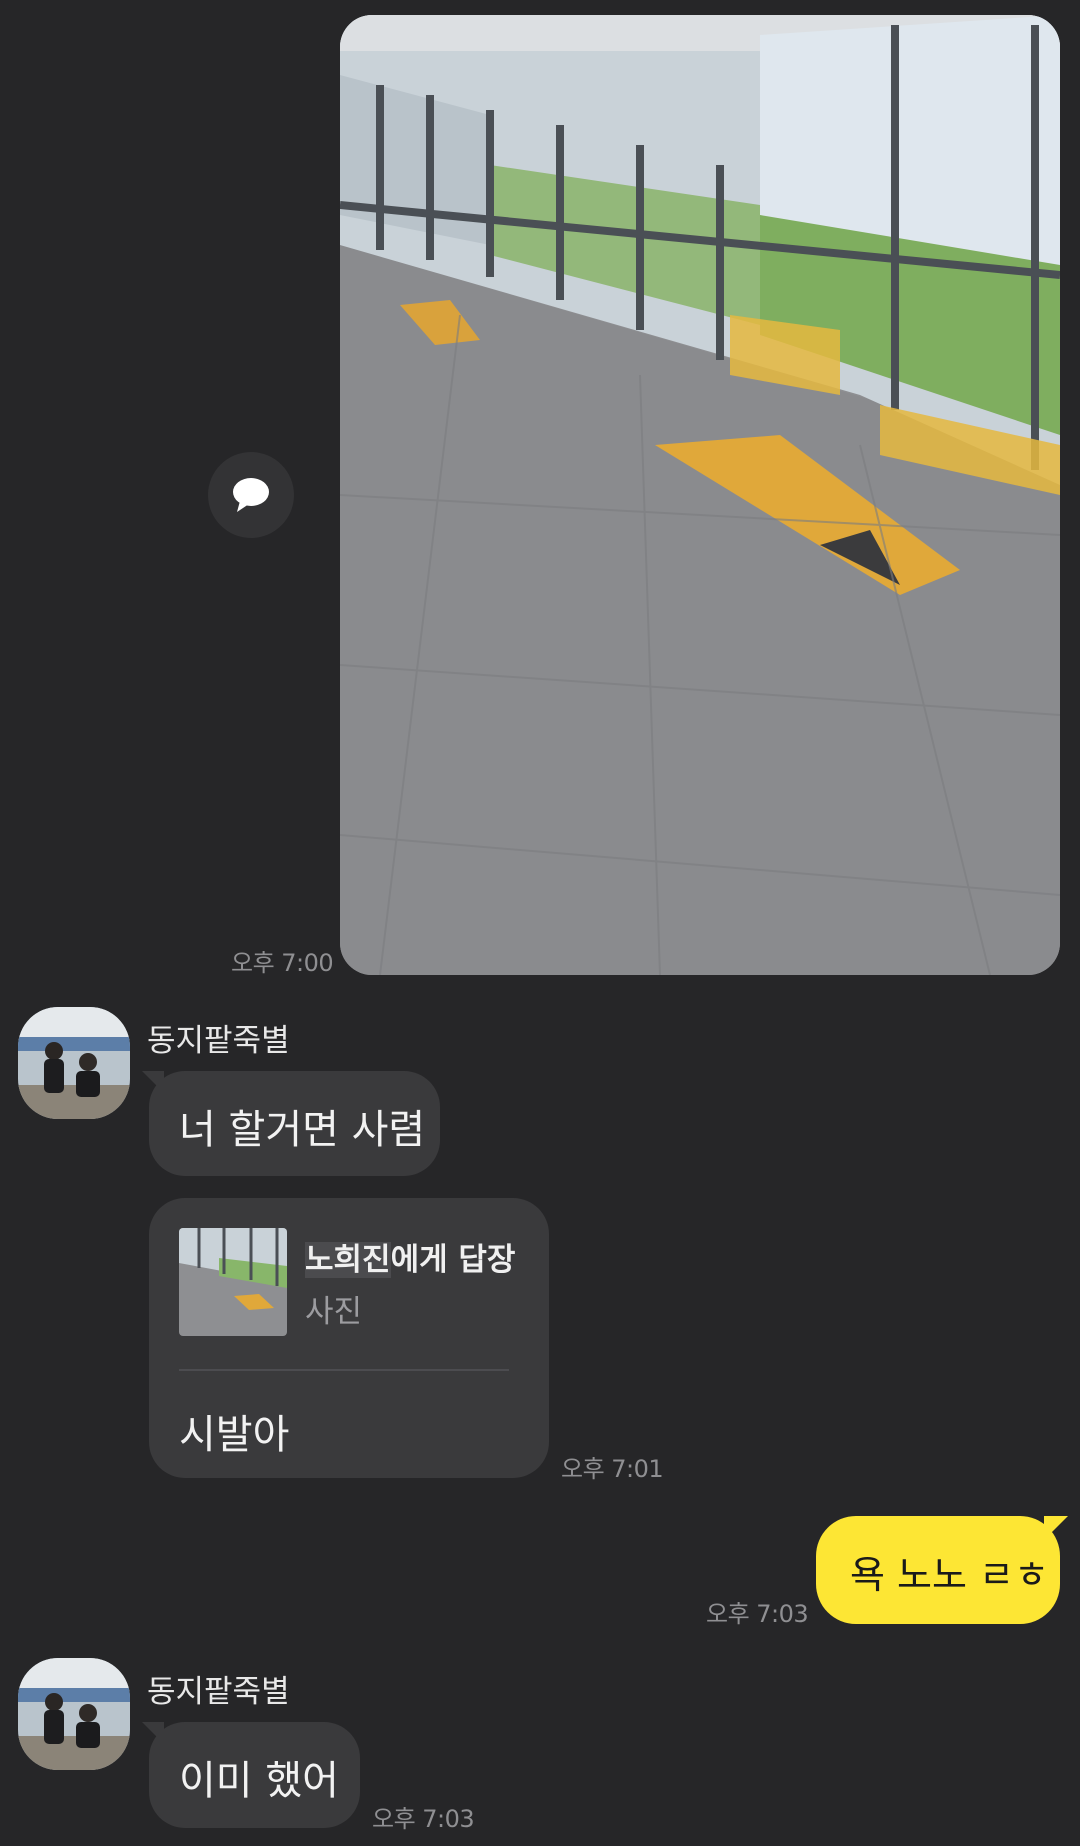  I want to click on message-text: 이미 했어, so click(259, 1781).